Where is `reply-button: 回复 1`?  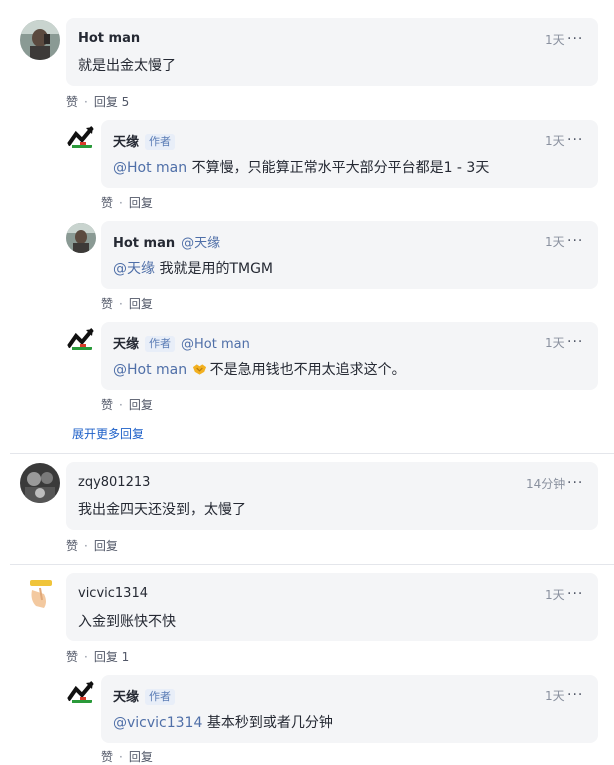 reply-button: 回复 1 is located at coordinates (111, 657).